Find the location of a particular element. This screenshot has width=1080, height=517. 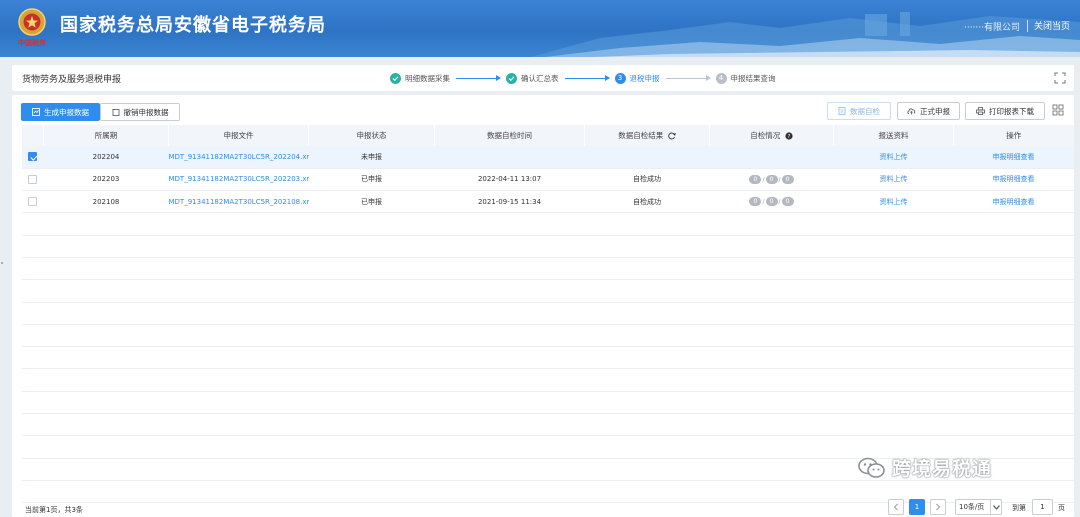

revoke-data-button: 撤销申报数据 is located at coordinates (140, 112).